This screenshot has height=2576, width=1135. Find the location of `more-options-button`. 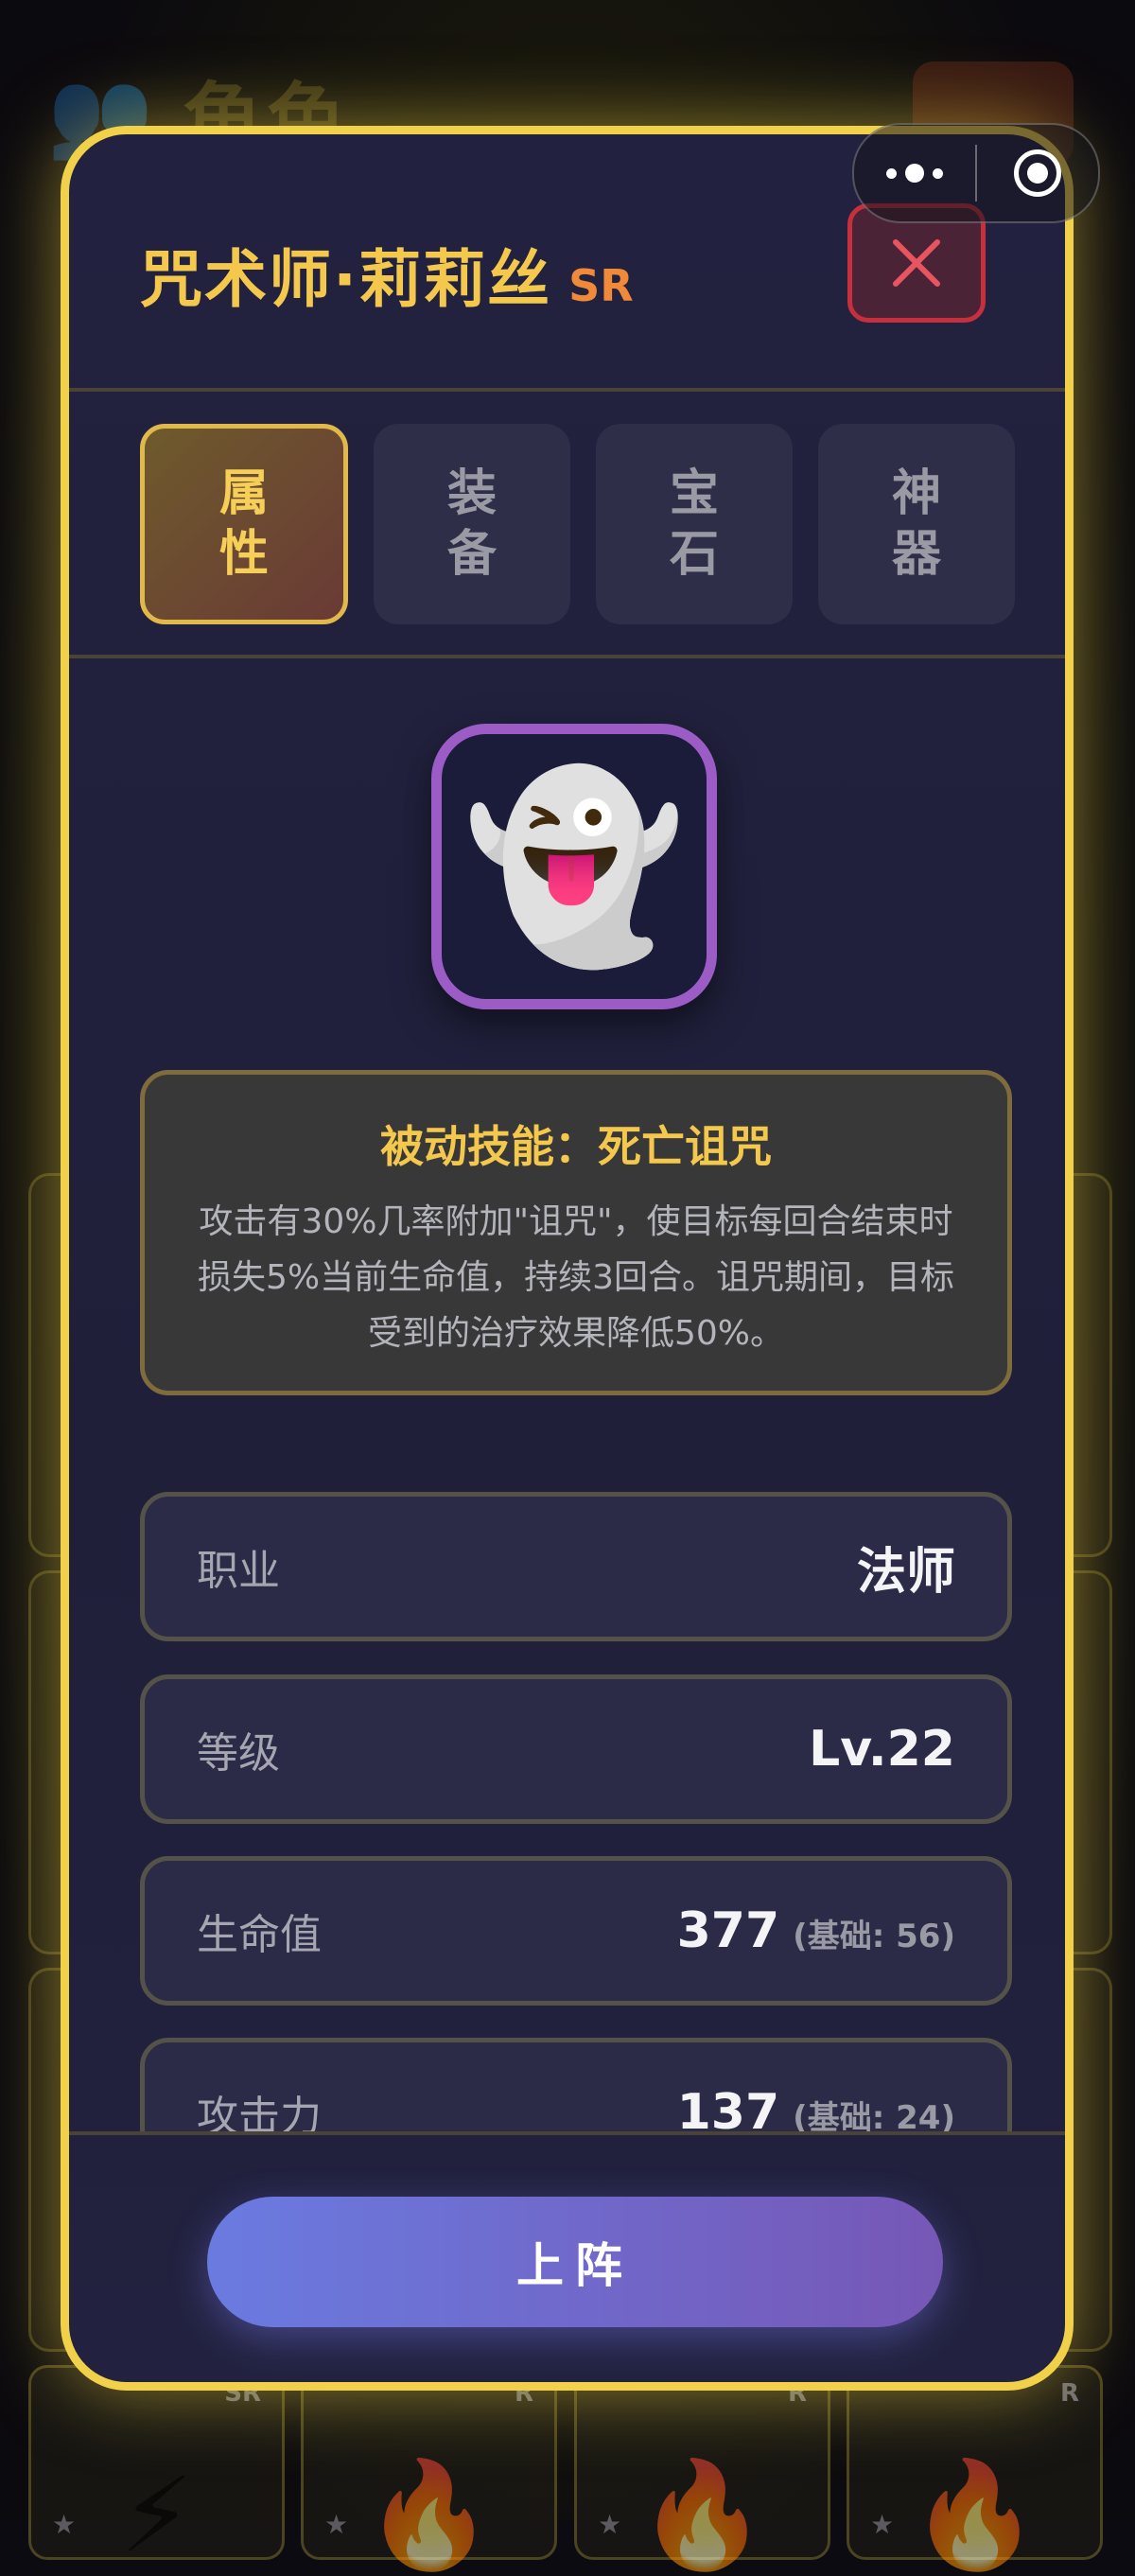

more-options-button is located at coordinates (914, 173).